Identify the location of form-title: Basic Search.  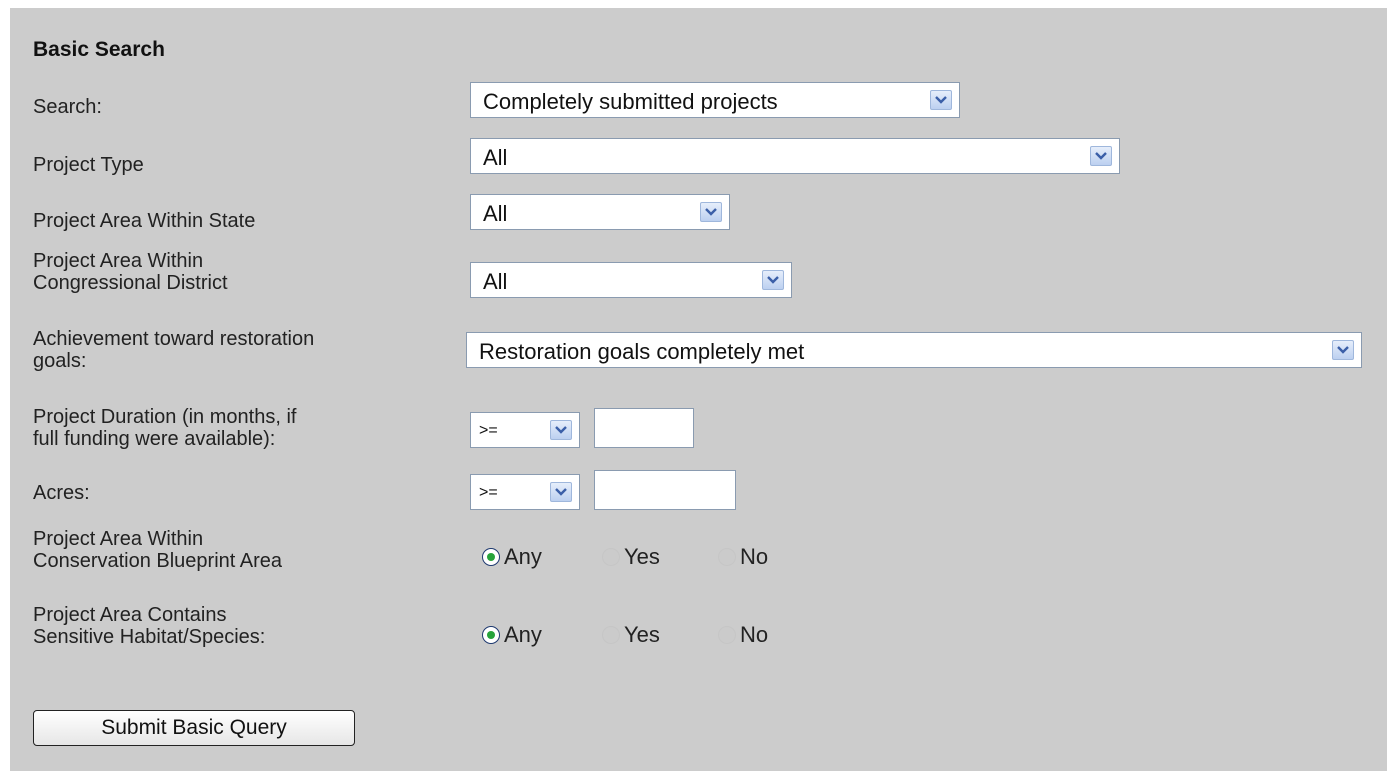
(99, 49).